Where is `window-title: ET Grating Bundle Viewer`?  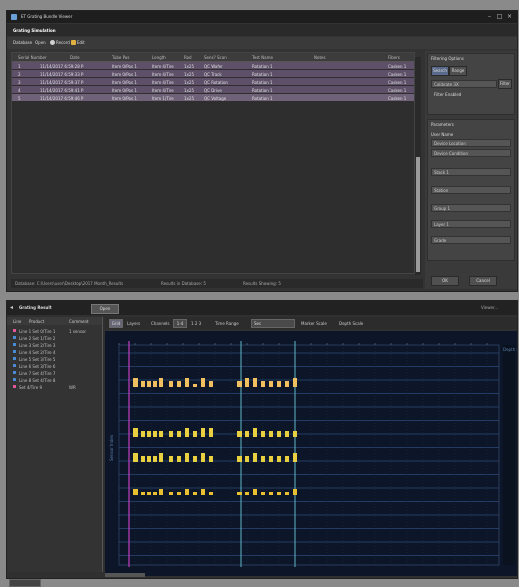
window-title: ET Grating Bundle Viewer is located at coordinates (47, 16).